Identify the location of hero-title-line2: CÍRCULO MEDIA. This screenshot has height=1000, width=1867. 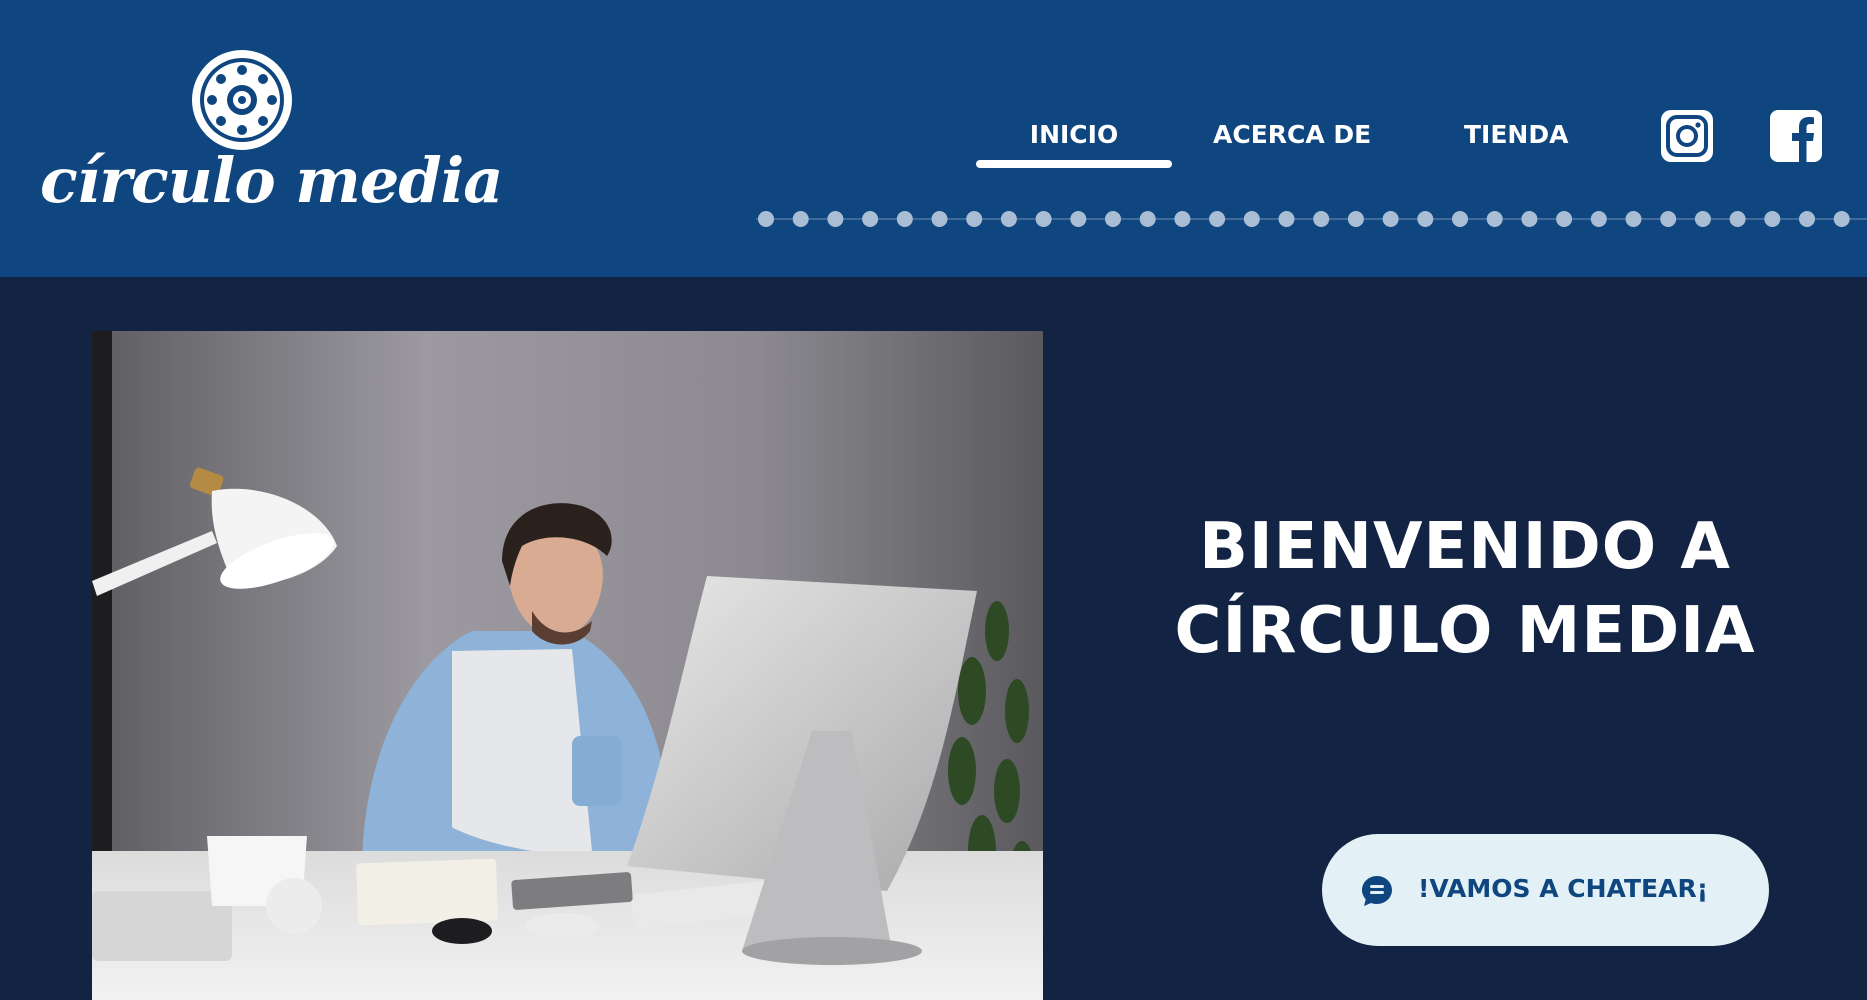
(1465, 631).